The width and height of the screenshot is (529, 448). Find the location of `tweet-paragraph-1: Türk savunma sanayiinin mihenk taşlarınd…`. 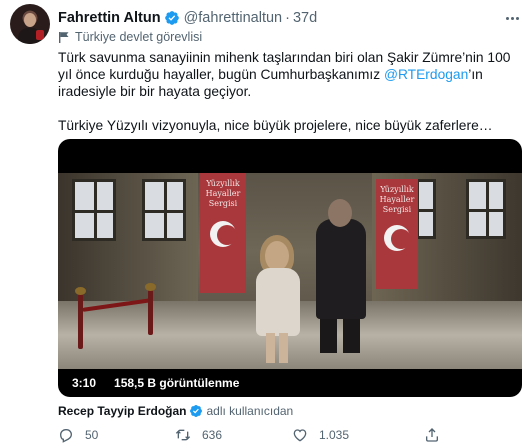

tweet-paragraph-1: Türk savunma sanayiinin mihenk taşlarınd… is located at coordinates (285, 74).